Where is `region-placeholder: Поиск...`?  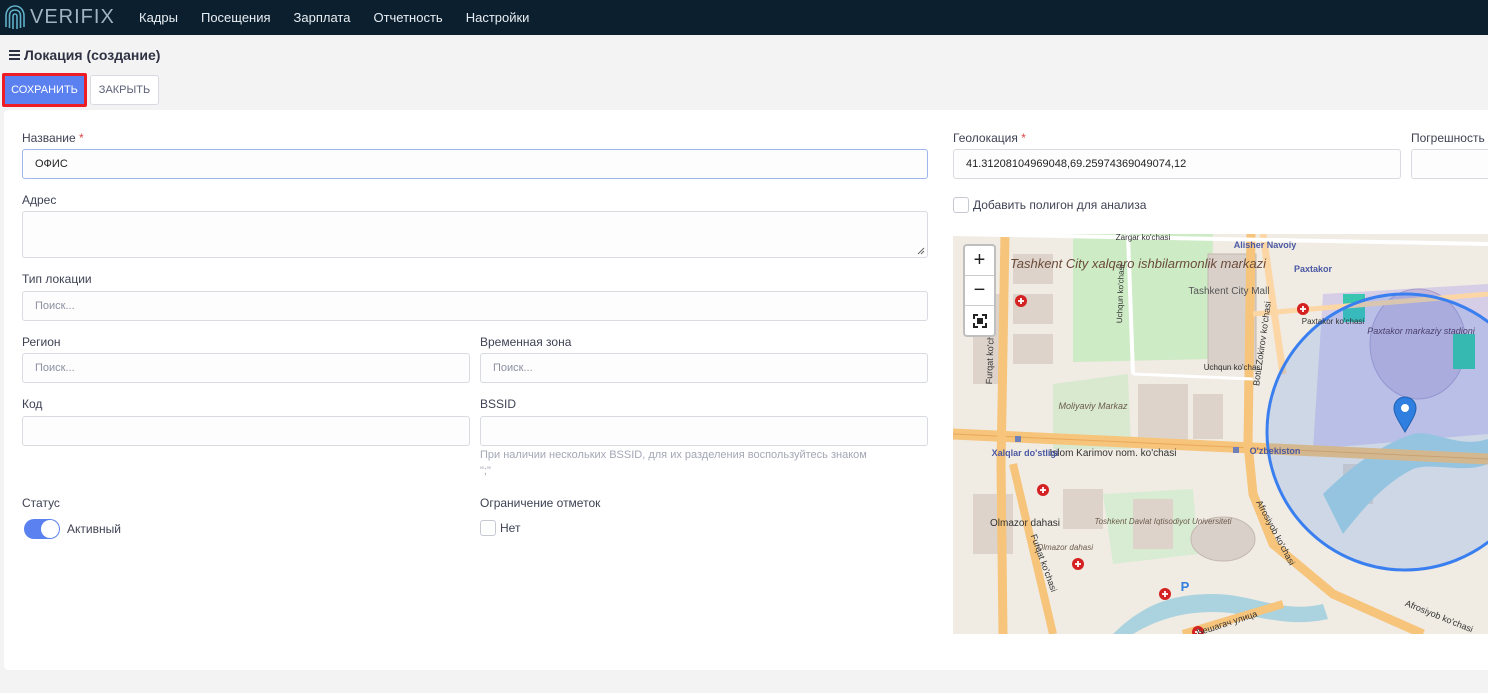 region-placeholder: Поиск... is located at coordinates (55, 368).